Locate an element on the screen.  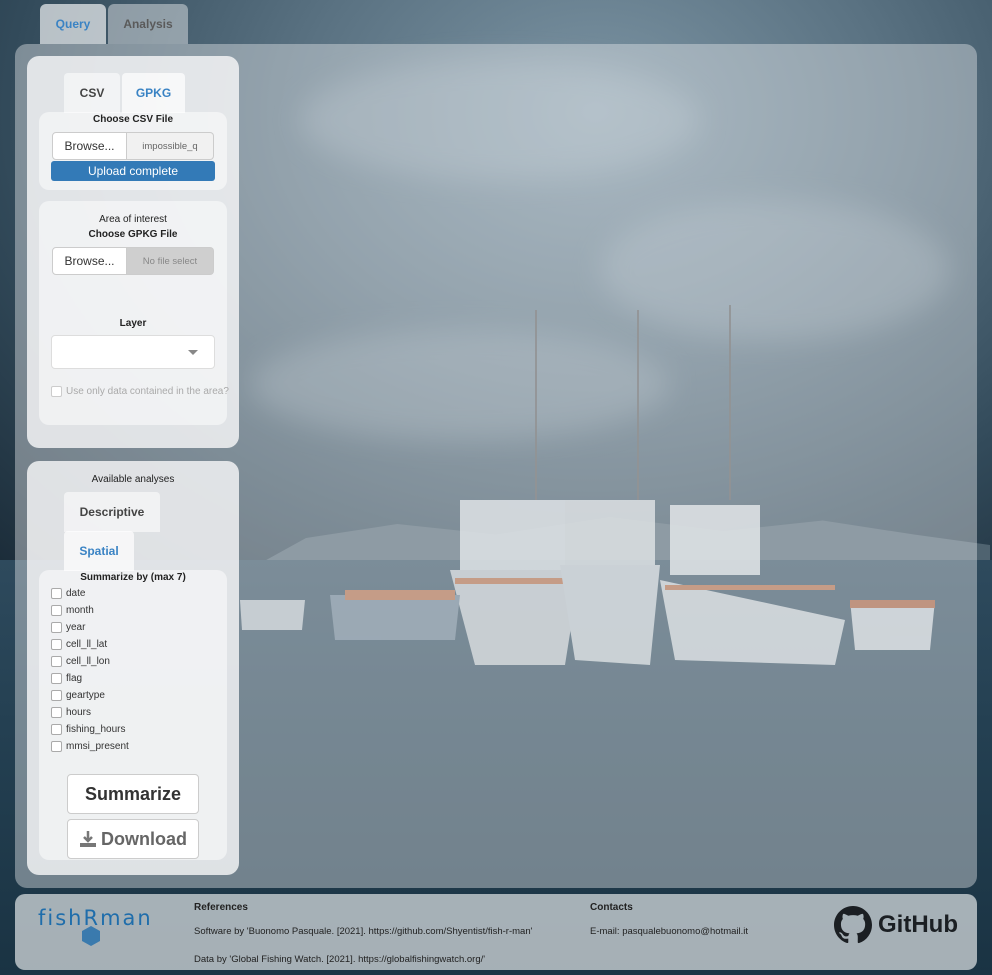
field-checkbox: month is located at coordinates (72, 610).